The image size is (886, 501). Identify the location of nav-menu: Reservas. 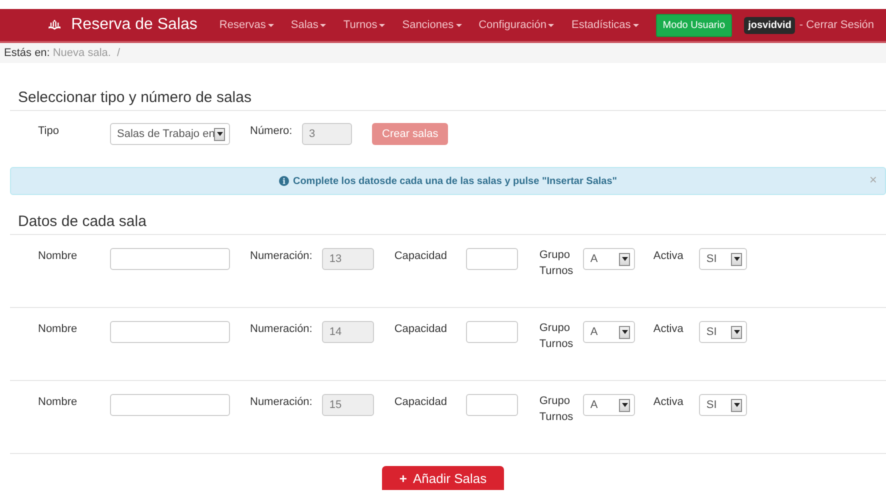
(246, 25).